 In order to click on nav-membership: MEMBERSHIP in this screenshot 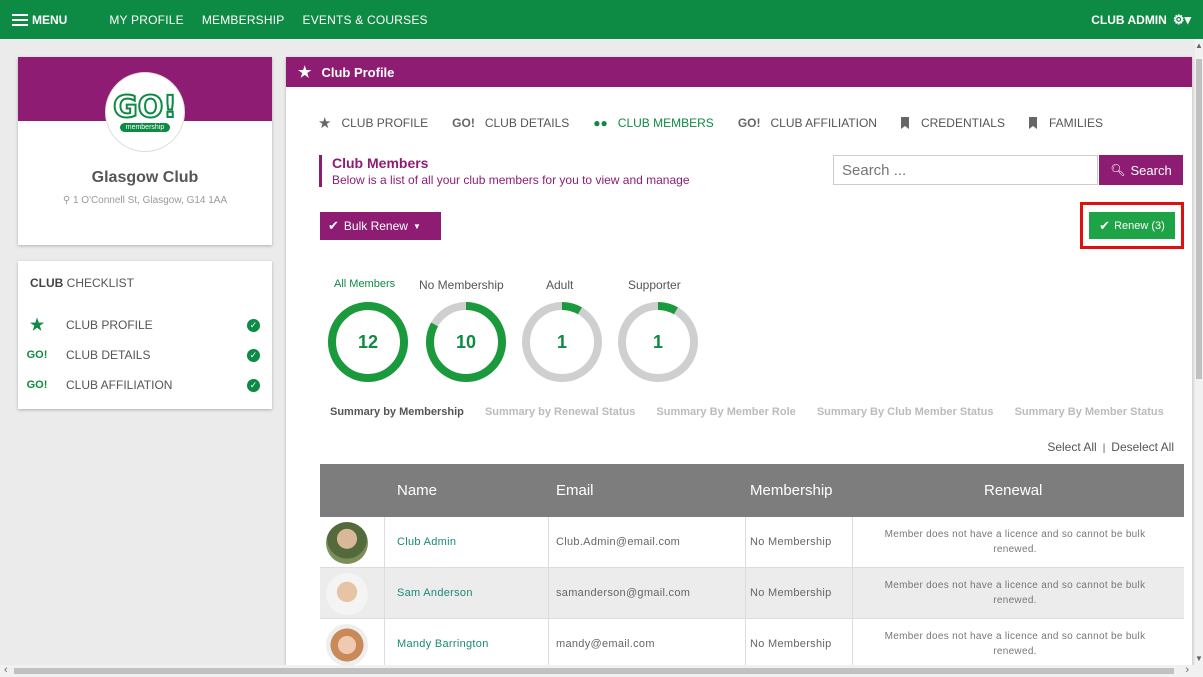, I will do `click(243, 20)`.